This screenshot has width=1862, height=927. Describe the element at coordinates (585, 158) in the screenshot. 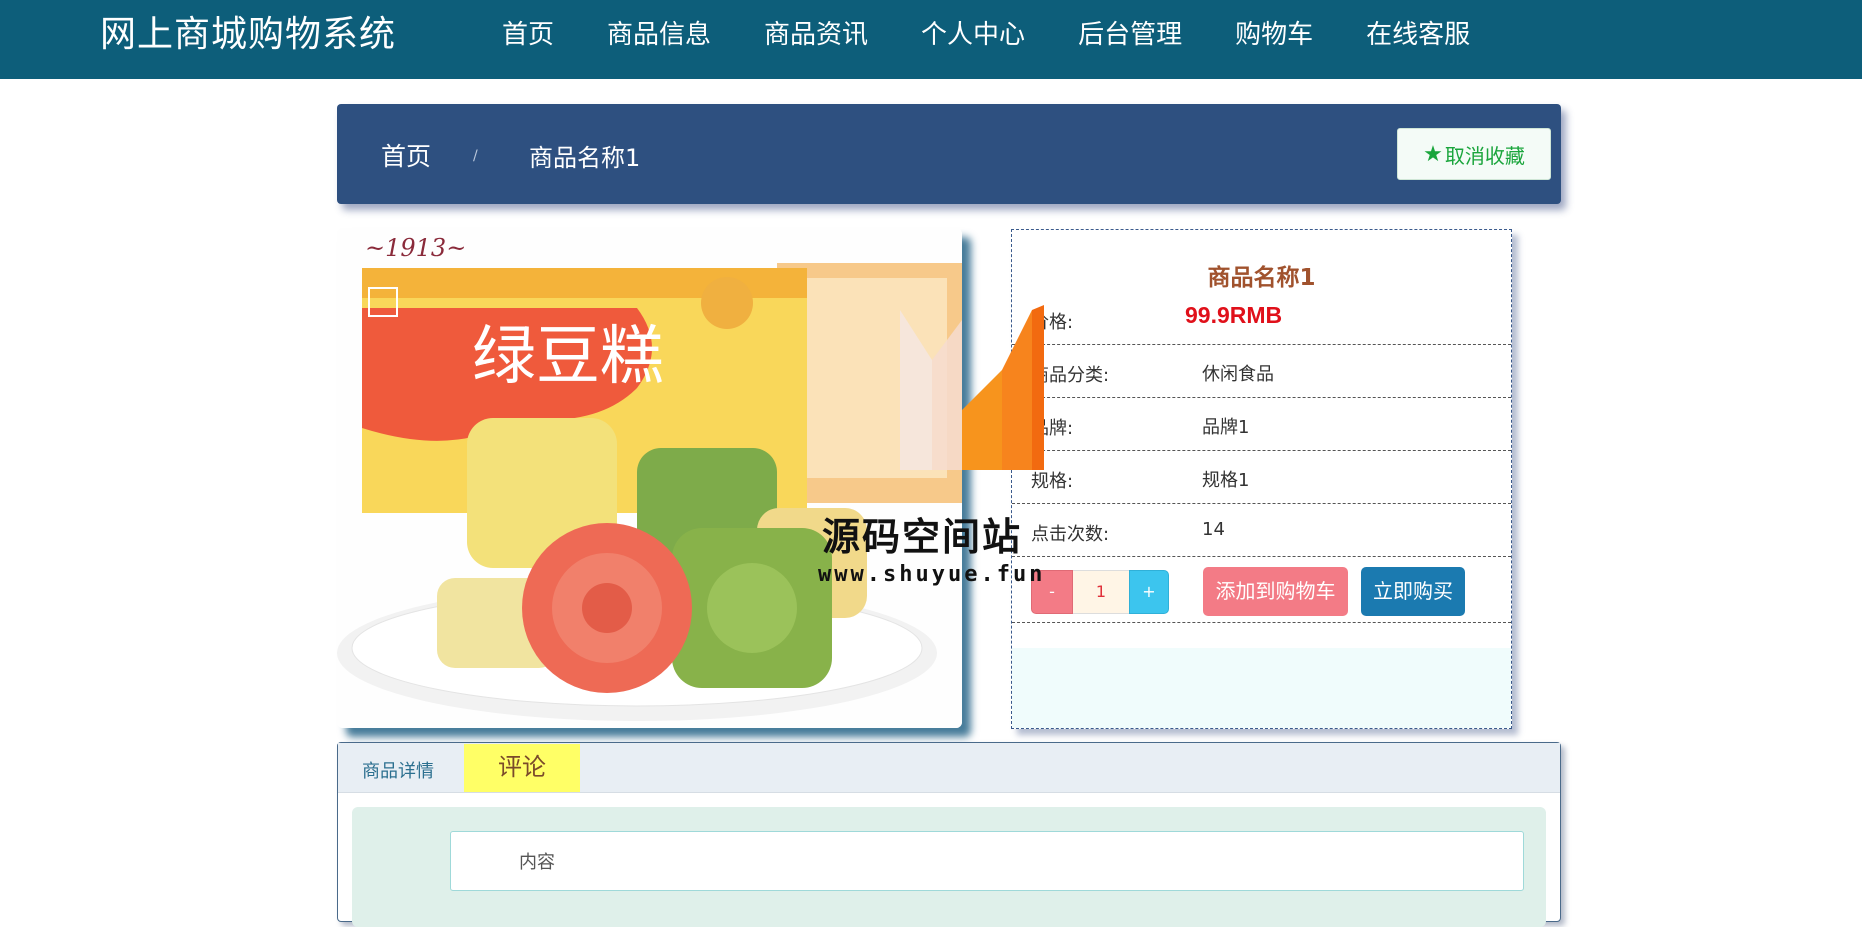

I see `breadcrumb-current: 商品名称1` at that location.